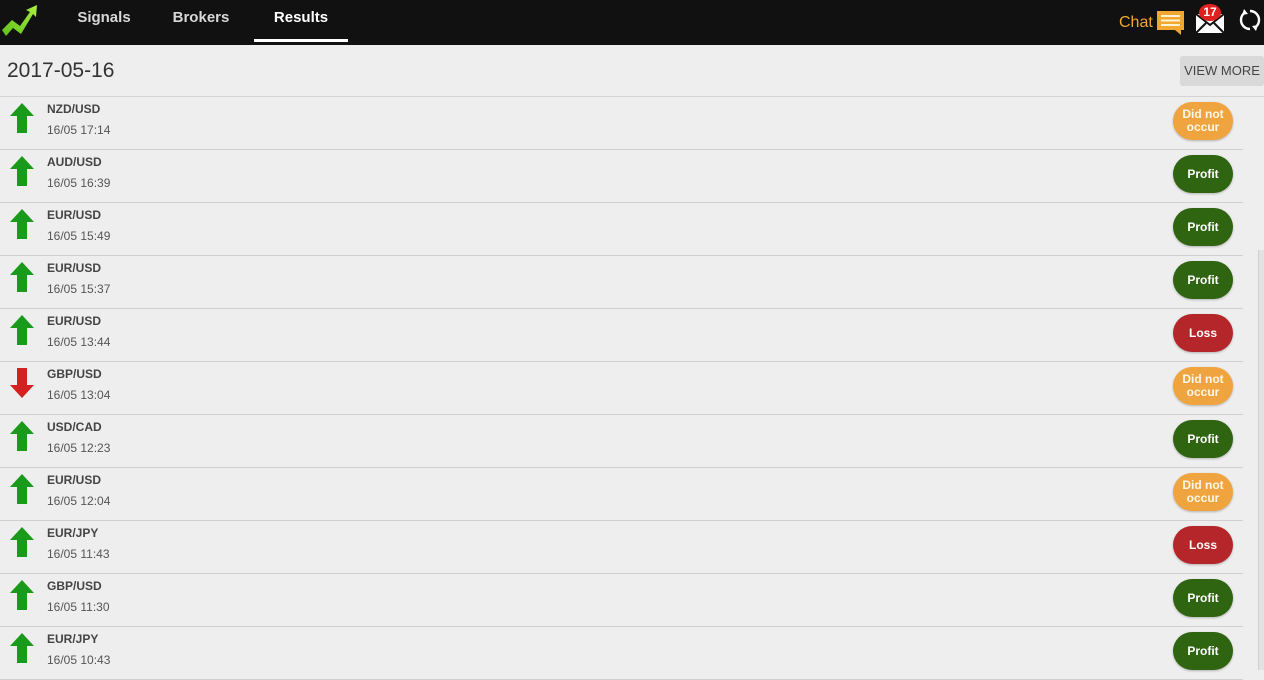 The height and width of the screenshot is (680, 1264). I want to click on view-more-button: VIEW MORE, so click(1222, 71).